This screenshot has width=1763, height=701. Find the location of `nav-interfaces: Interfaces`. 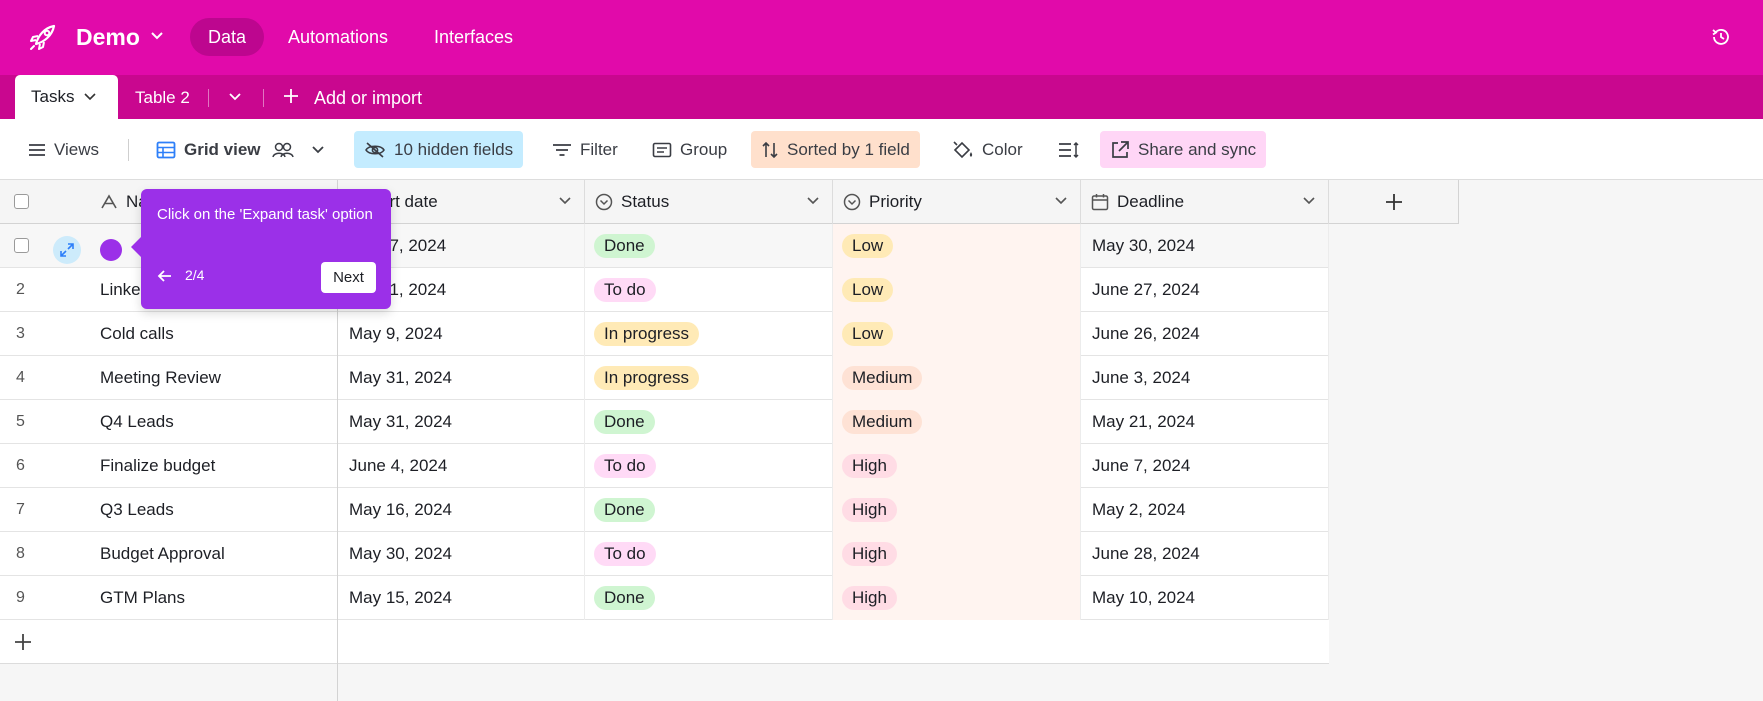

nav-interfaces: Interfaces is located at coordinates (473, 37).